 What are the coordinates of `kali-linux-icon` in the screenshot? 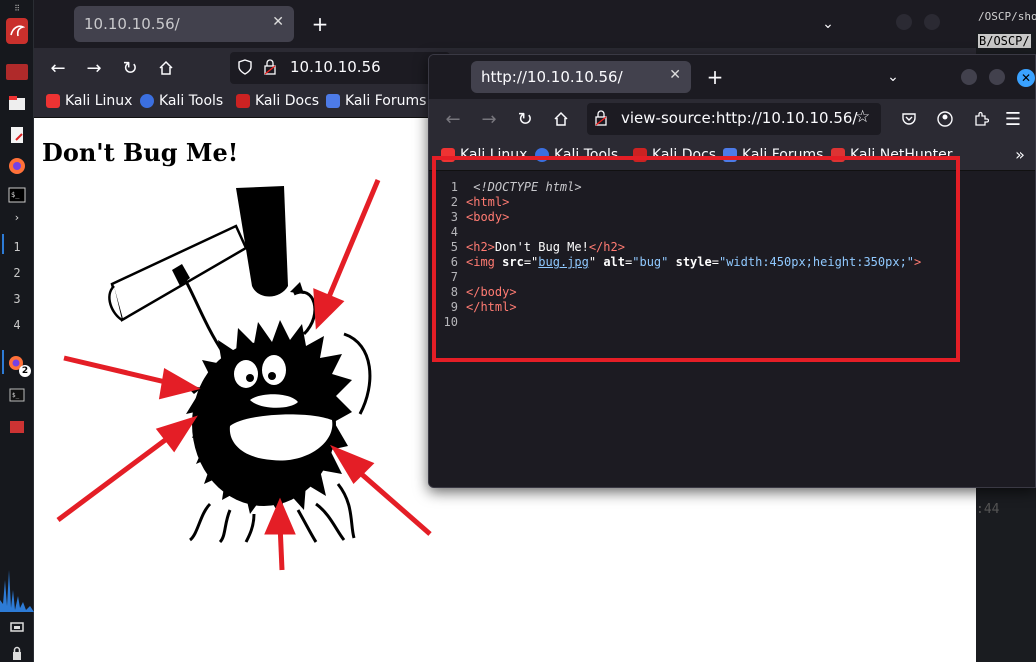 It's located at (53, 101).